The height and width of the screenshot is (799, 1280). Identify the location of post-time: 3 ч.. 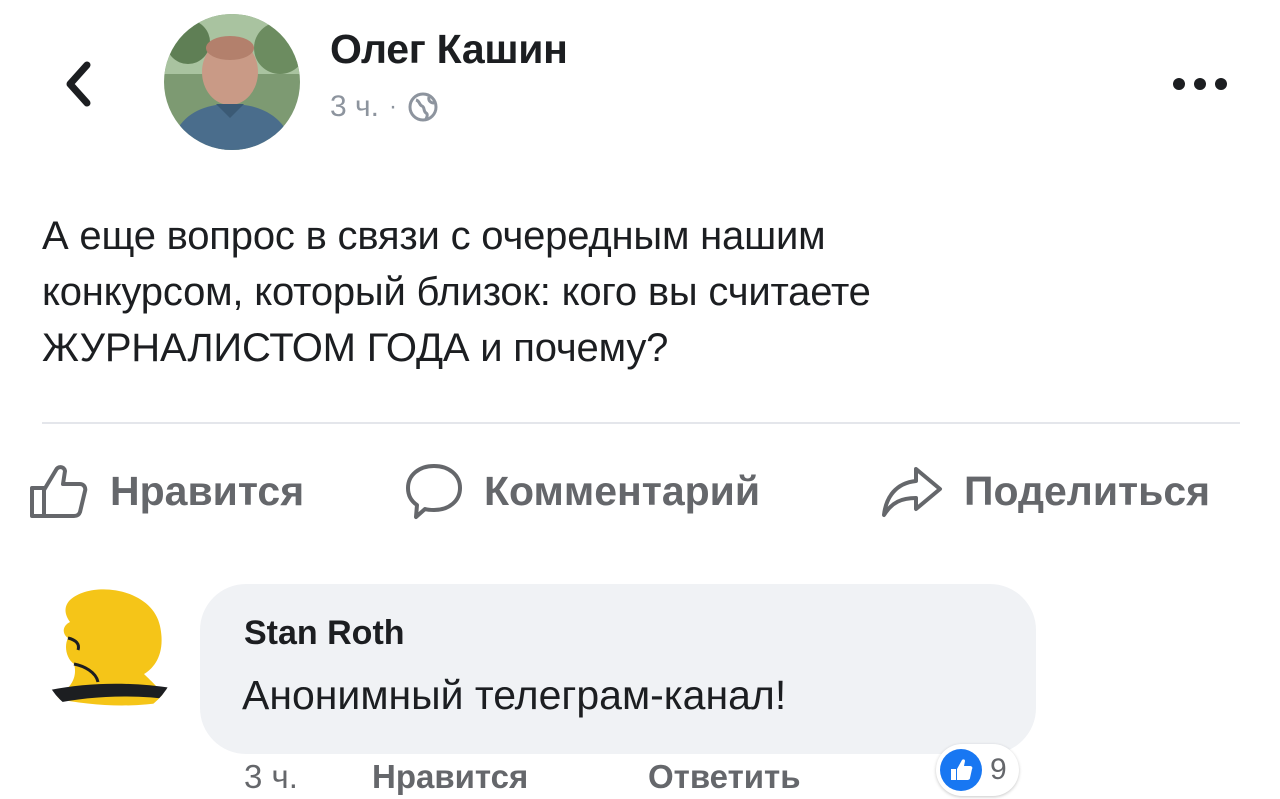
(354, 107).